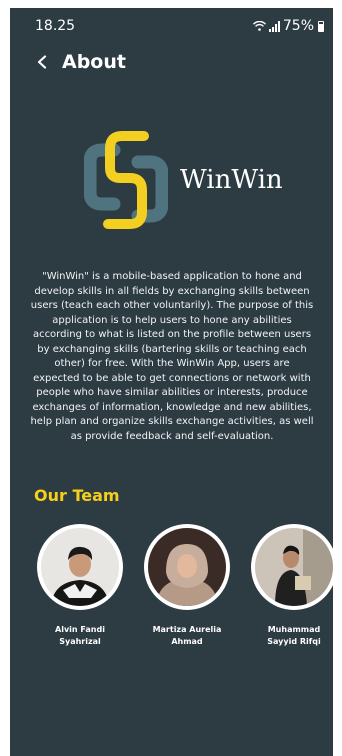  Describe the element at coordinates (294, 635) in the screenshot. I see `member-name: Muhammad Sayyid Rifqi` at that location.